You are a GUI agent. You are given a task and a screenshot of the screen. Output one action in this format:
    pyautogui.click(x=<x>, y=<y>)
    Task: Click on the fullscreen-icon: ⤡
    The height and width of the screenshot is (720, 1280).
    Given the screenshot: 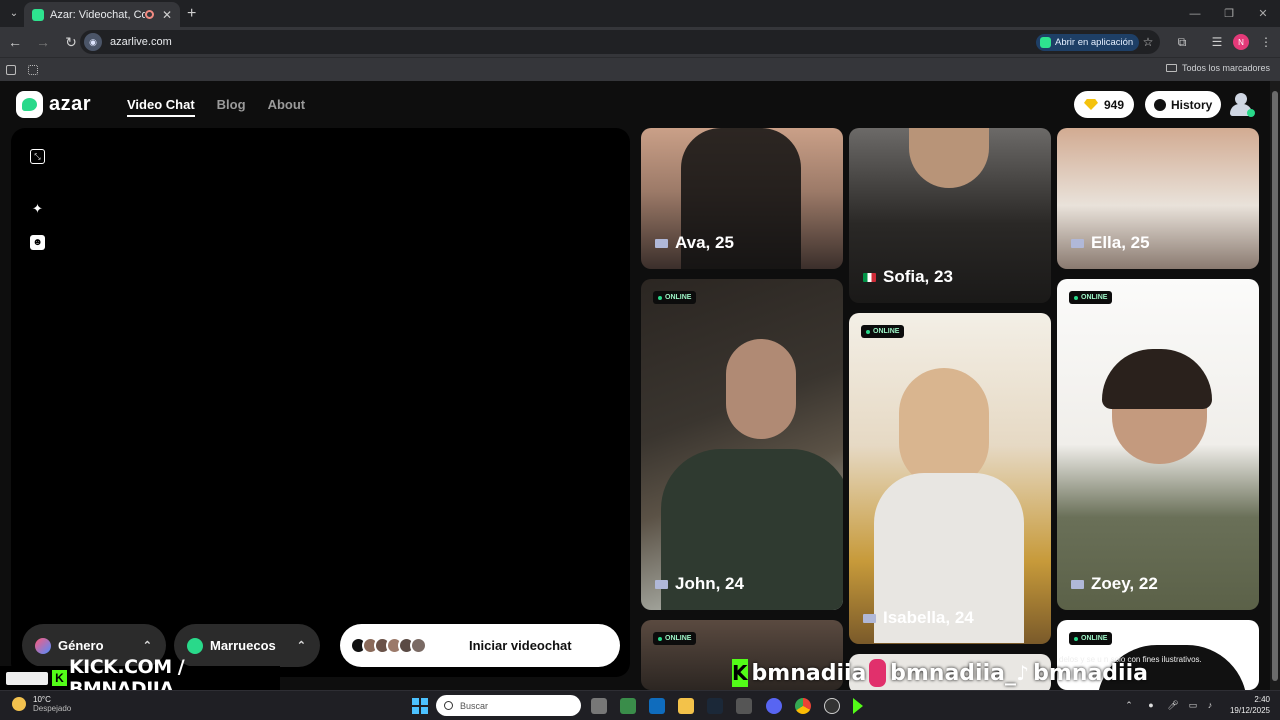 What is the action you would take?
    pyautogui.click(x=37, y=156)
    